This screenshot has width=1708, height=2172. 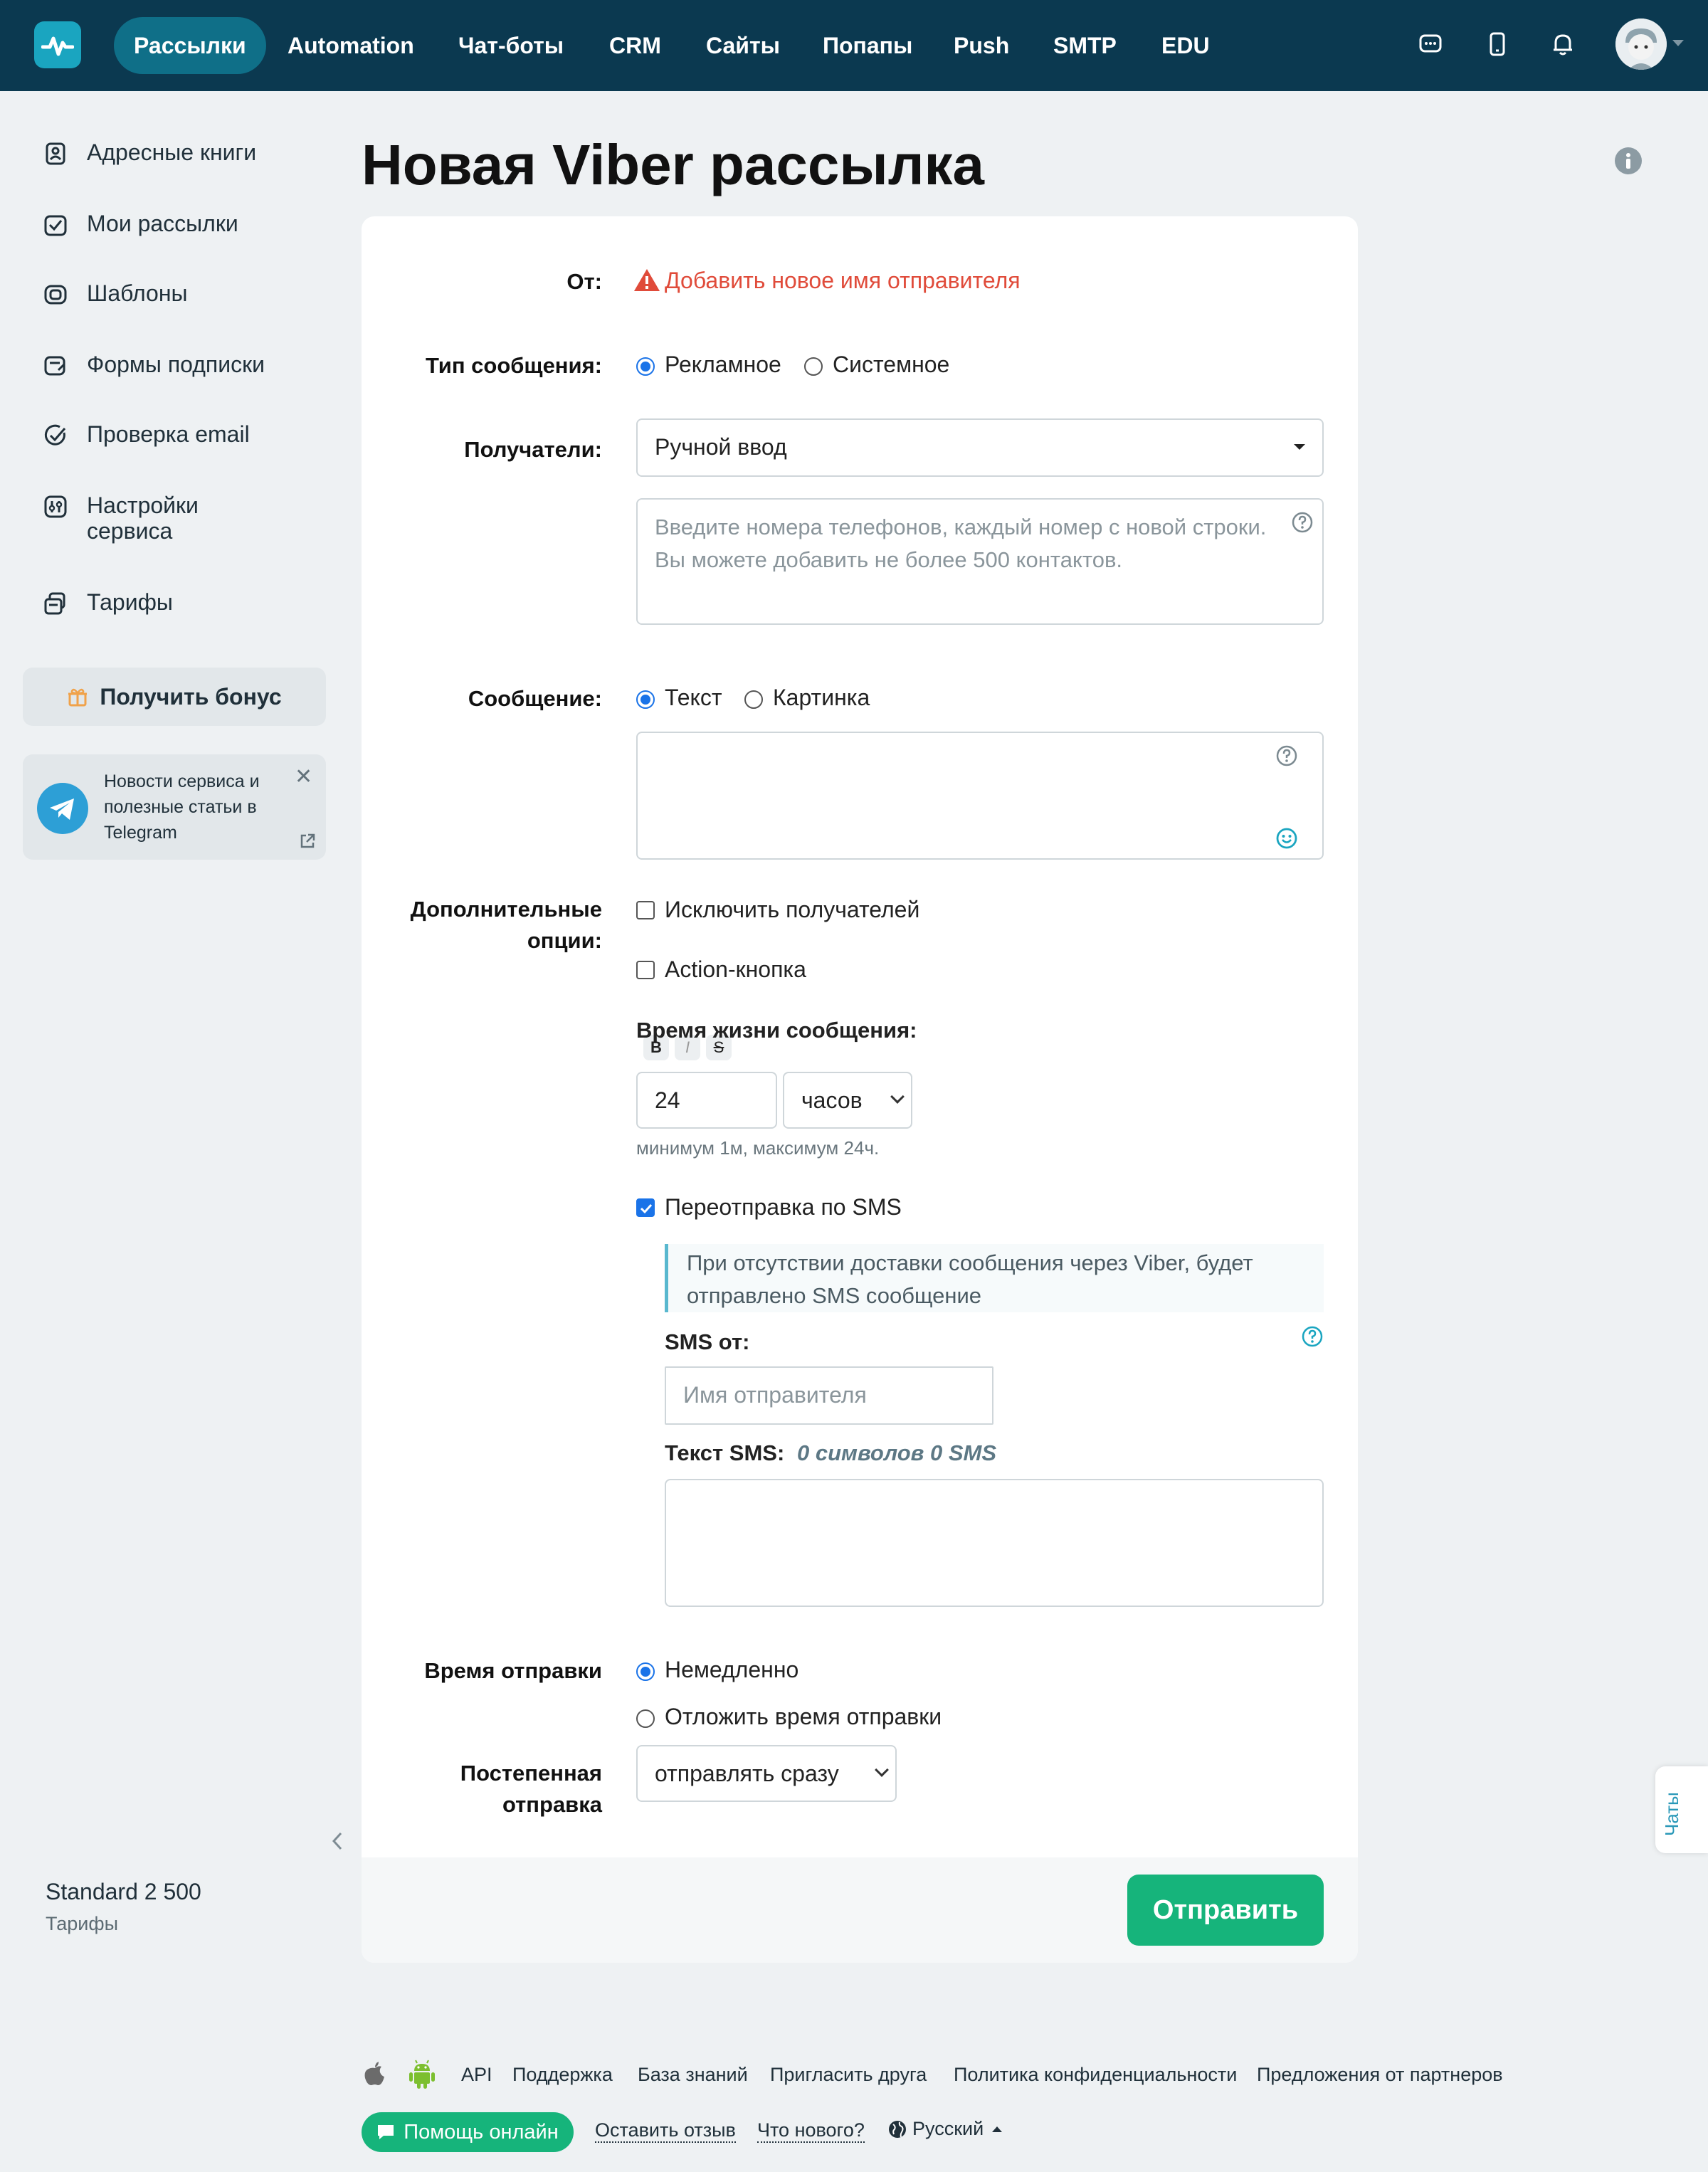 I want to click on external-link-icon, so click(x=307, y=841).